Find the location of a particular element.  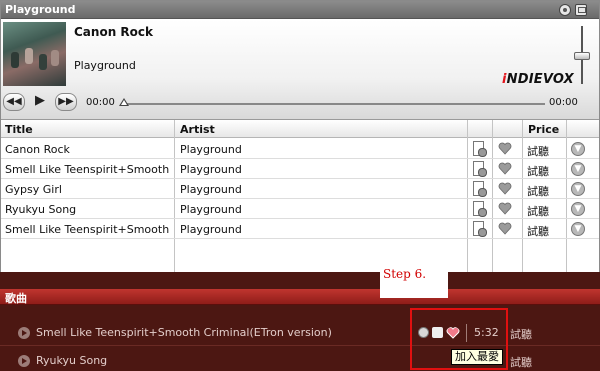

header-artist: Artist is located at coordinates (197, 129).